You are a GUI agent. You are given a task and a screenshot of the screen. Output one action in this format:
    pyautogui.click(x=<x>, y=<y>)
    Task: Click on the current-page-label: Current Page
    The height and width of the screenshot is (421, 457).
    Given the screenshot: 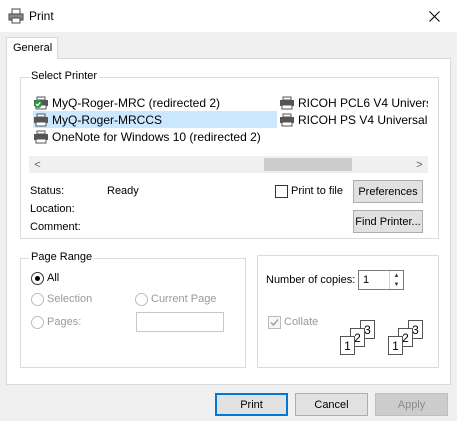 What is the action you would take?
    pyautogui.click(x=184, y=299)
    